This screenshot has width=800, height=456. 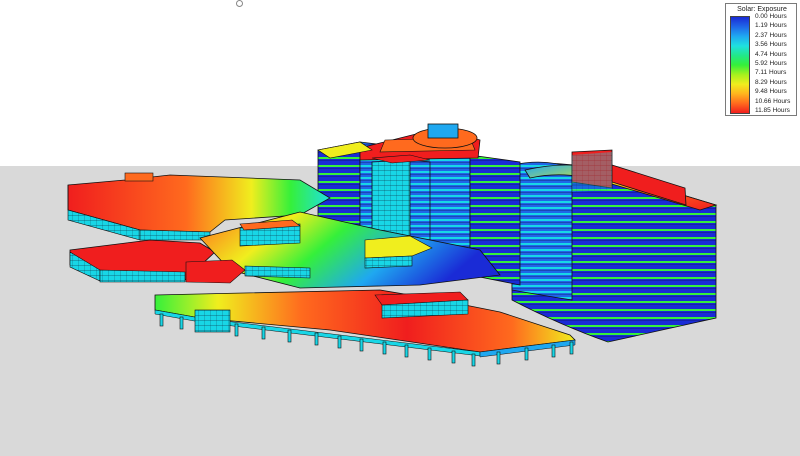 I want to click on legend-label: 5.92 Hours, so click(x=771, y=63).